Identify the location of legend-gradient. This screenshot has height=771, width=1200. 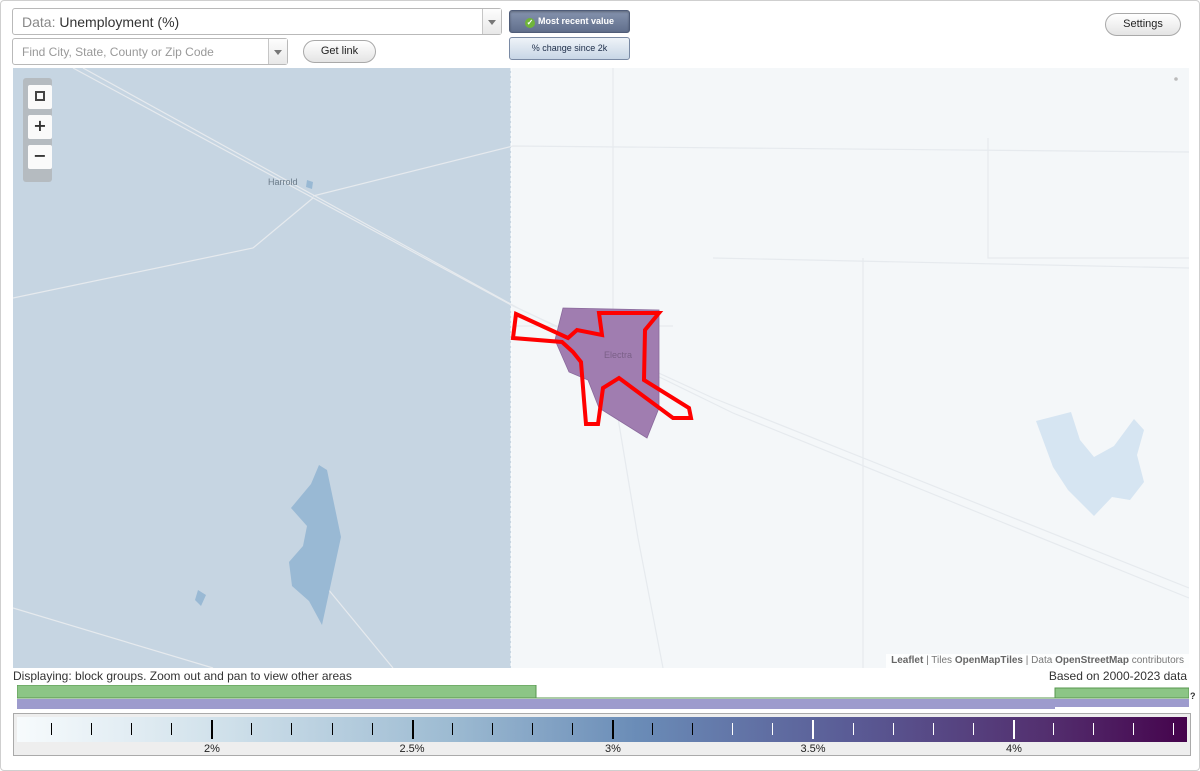
(602, 729).